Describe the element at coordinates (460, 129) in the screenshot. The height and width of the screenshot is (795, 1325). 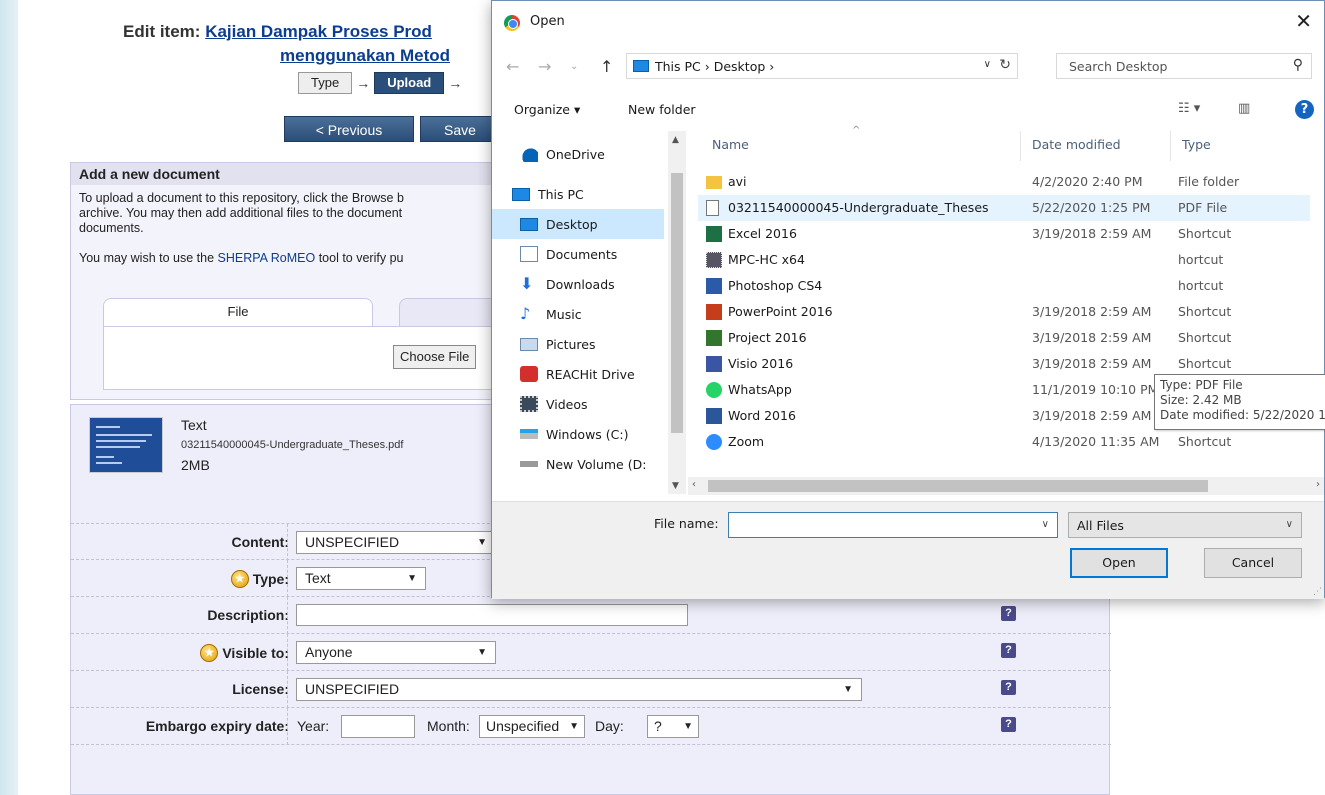
I see `save-button: Save` at that location.